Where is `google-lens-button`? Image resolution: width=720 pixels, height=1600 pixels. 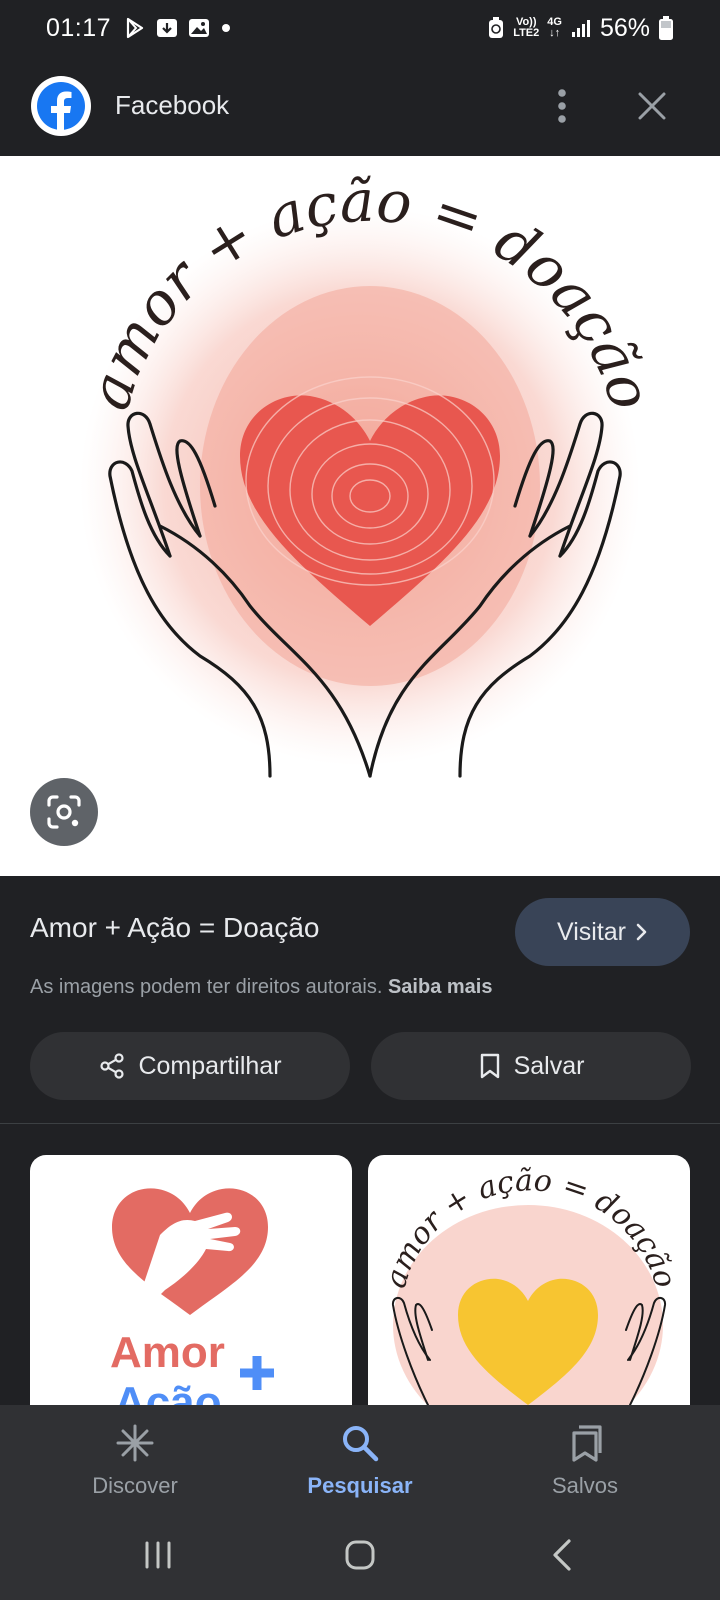 google-lens-button is located at coordinates (64, 812).